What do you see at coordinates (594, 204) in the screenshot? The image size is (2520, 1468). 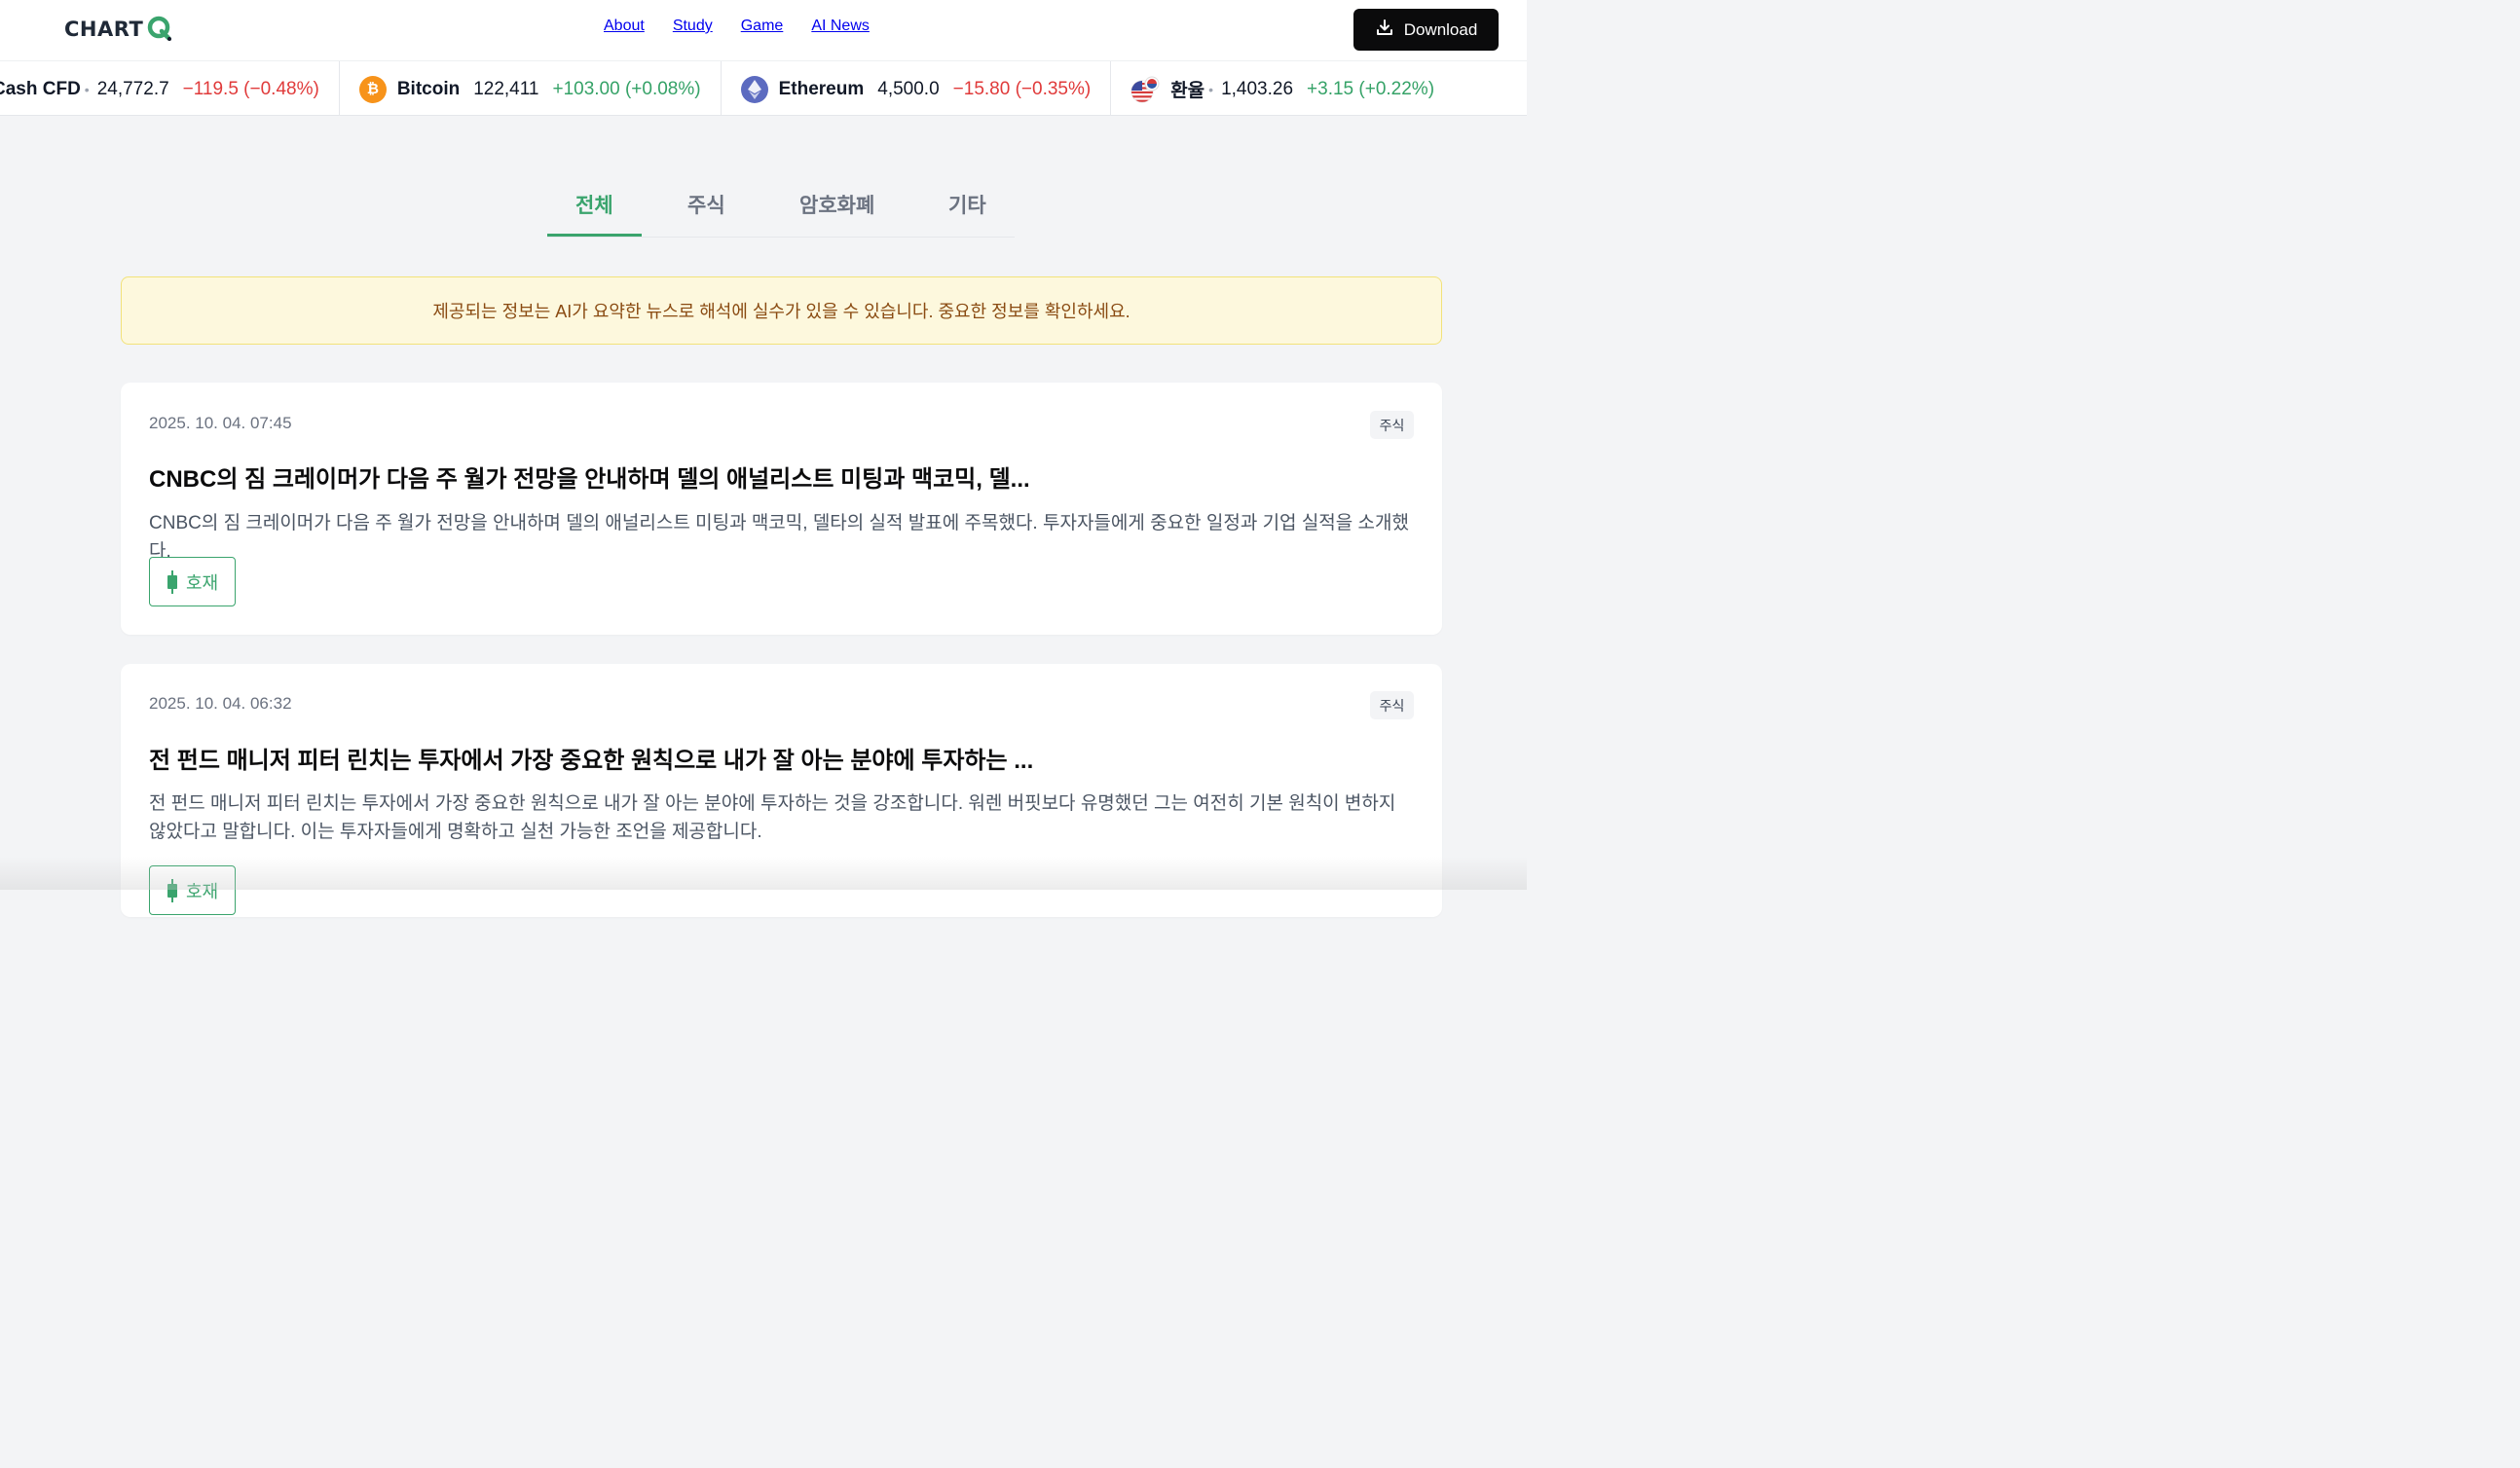 I see `tab-all: 전체` at bounding box center [594, 204].